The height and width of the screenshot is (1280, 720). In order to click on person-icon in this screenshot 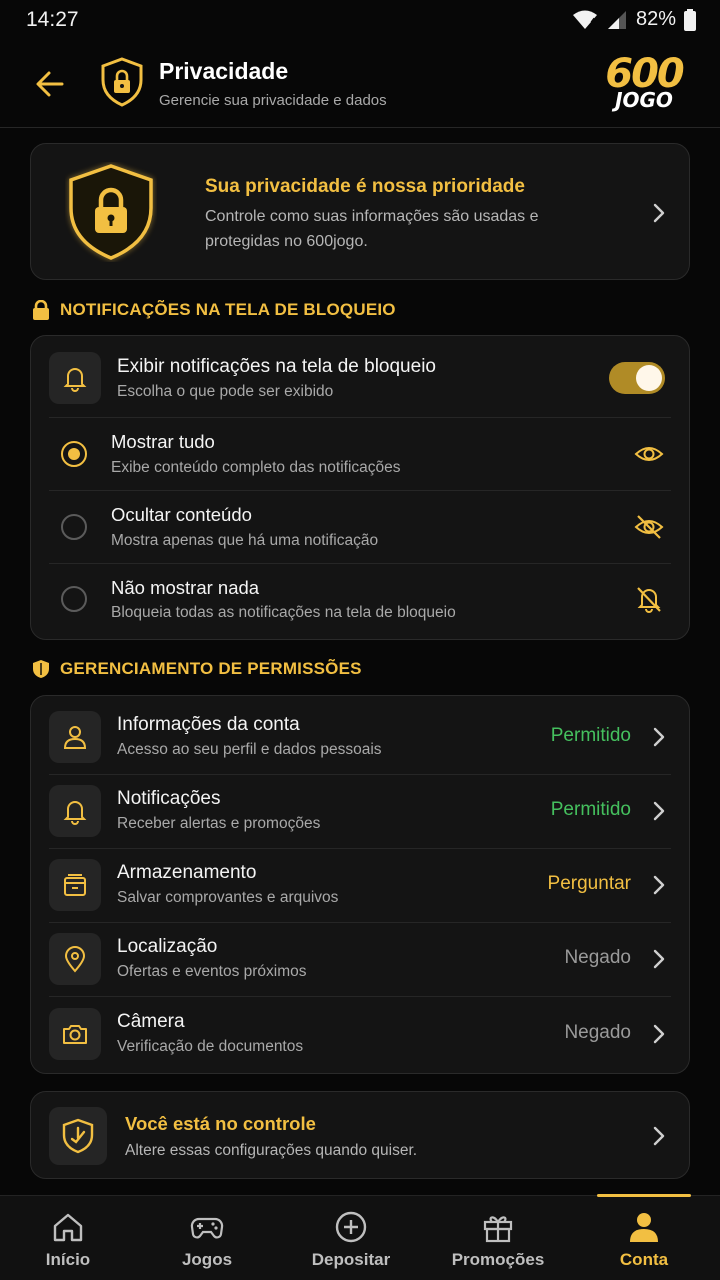, I will do `click(644, 1227)`.